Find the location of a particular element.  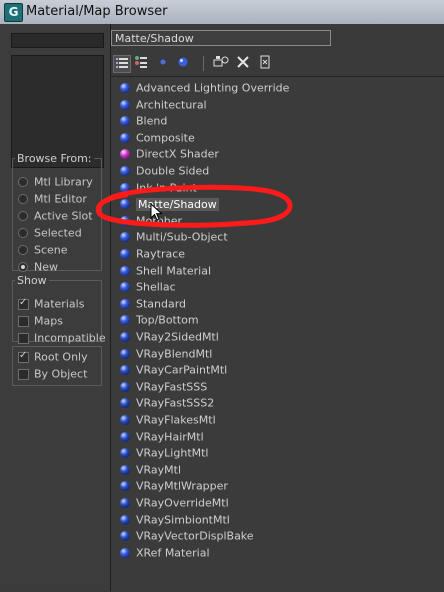

list-item: Multi/Sub-Object is located at coordinates (174, 238).